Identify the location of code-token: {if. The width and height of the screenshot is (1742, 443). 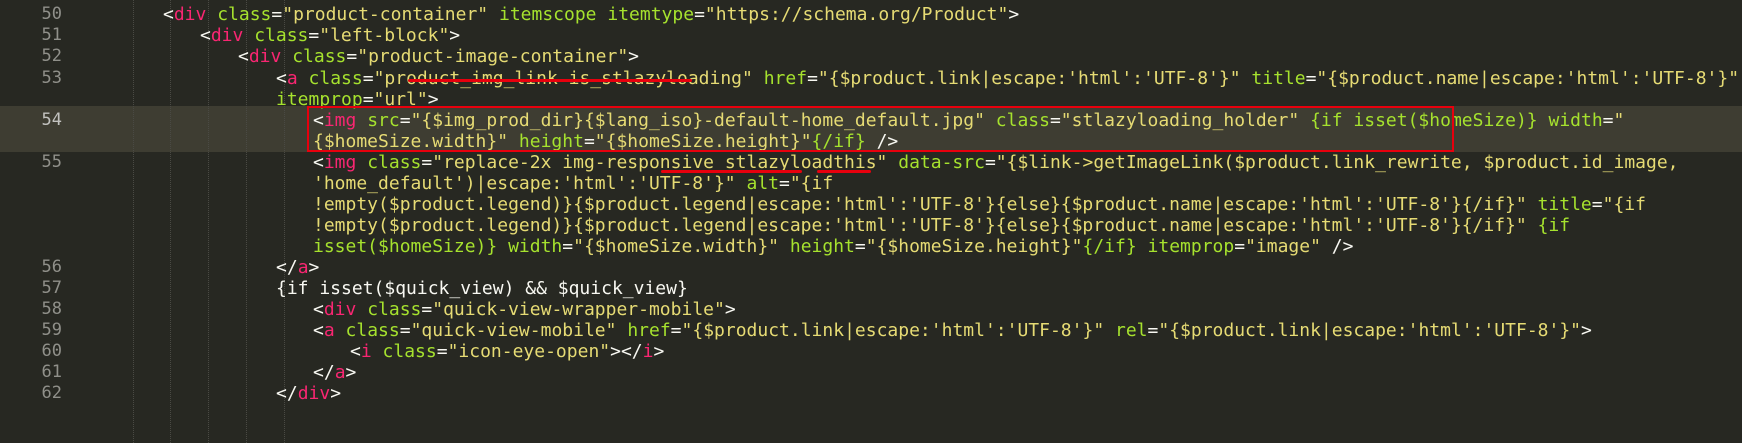
(1554, 225).